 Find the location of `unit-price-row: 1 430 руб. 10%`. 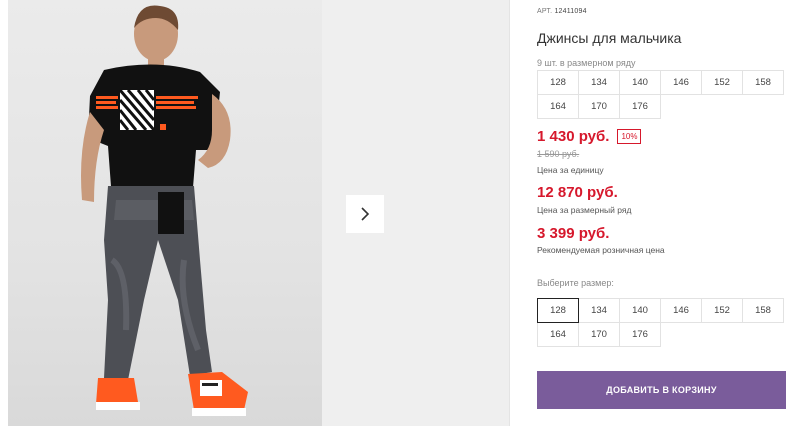

unit-price-row: 1 430 руб. 10% is located at coordinates (589, 136).